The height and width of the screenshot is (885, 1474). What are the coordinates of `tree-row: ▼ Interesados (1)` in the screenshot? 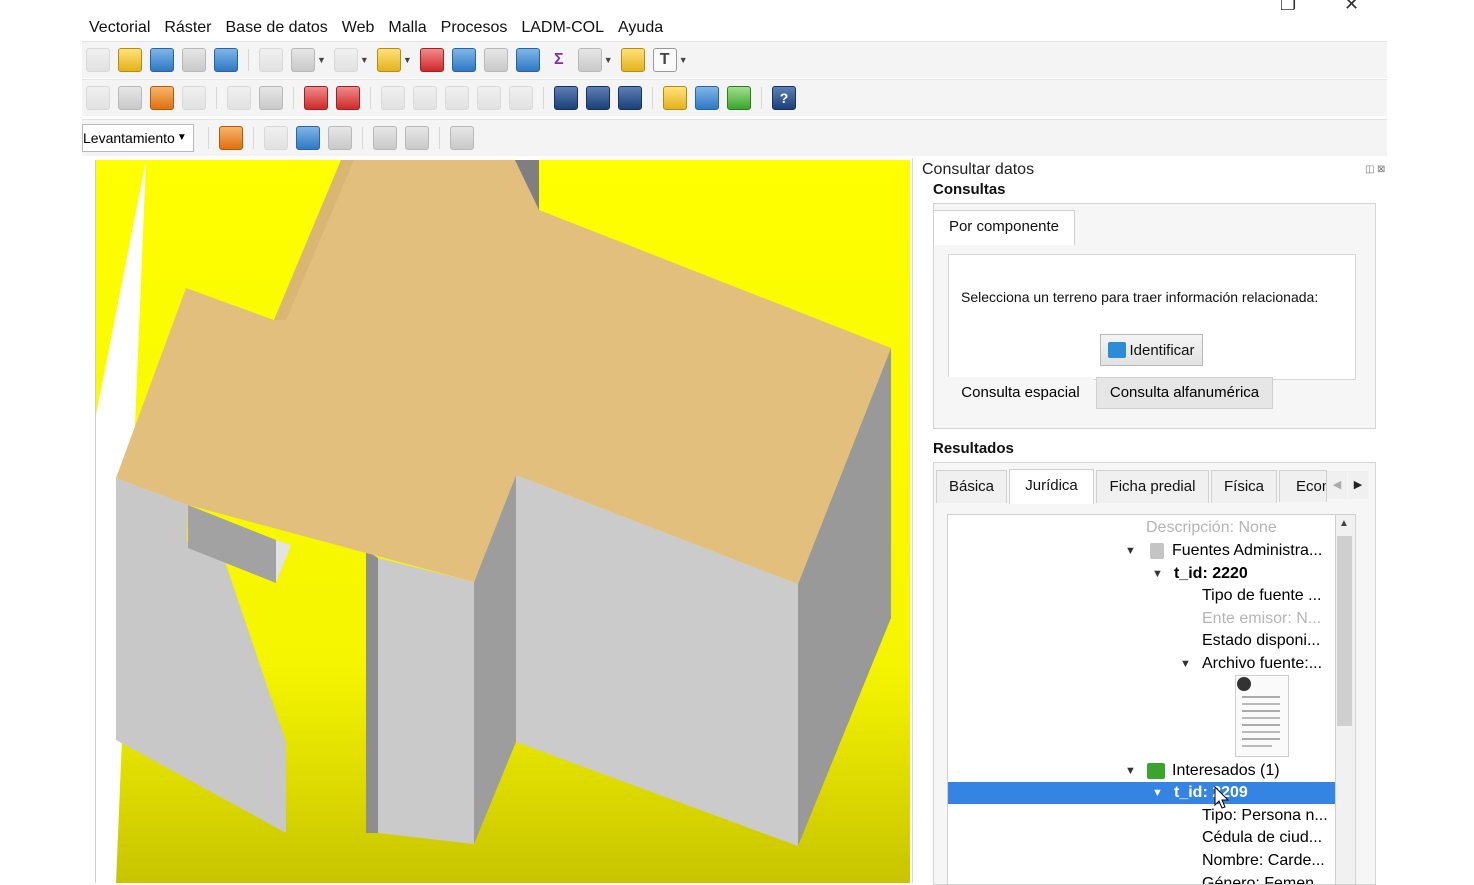 It's located at (1141, 771).